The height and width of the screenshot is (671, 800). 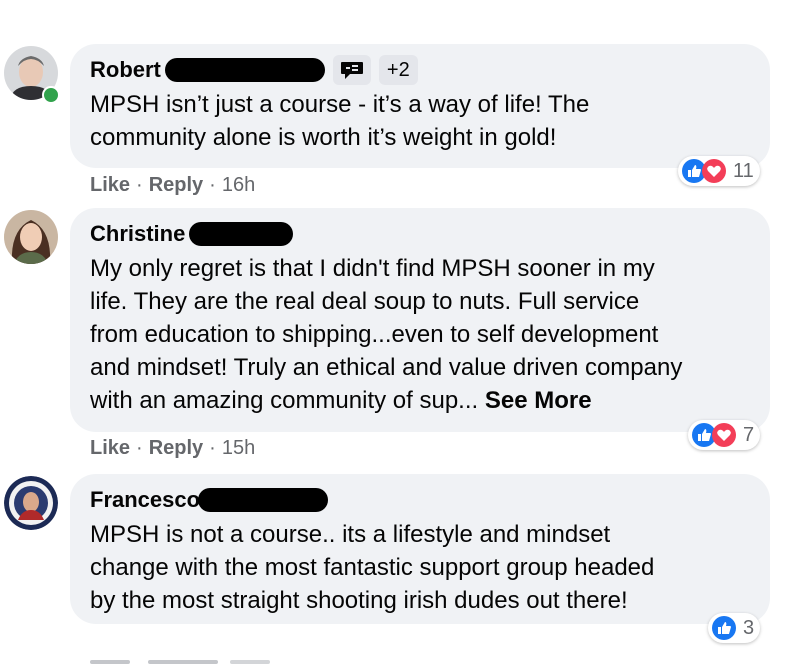 What do you see at coordinates (51, 95) in the screenshot?
I see `online-status-dot` at bounding box center [51, 95].